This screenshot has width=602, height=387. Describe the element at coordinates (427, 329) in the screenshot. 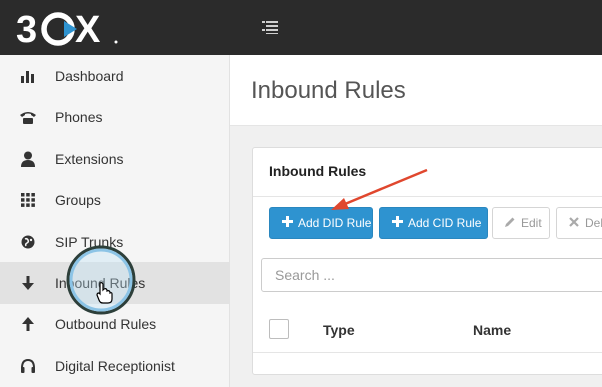

I see `table-header: Type Name` at that location.